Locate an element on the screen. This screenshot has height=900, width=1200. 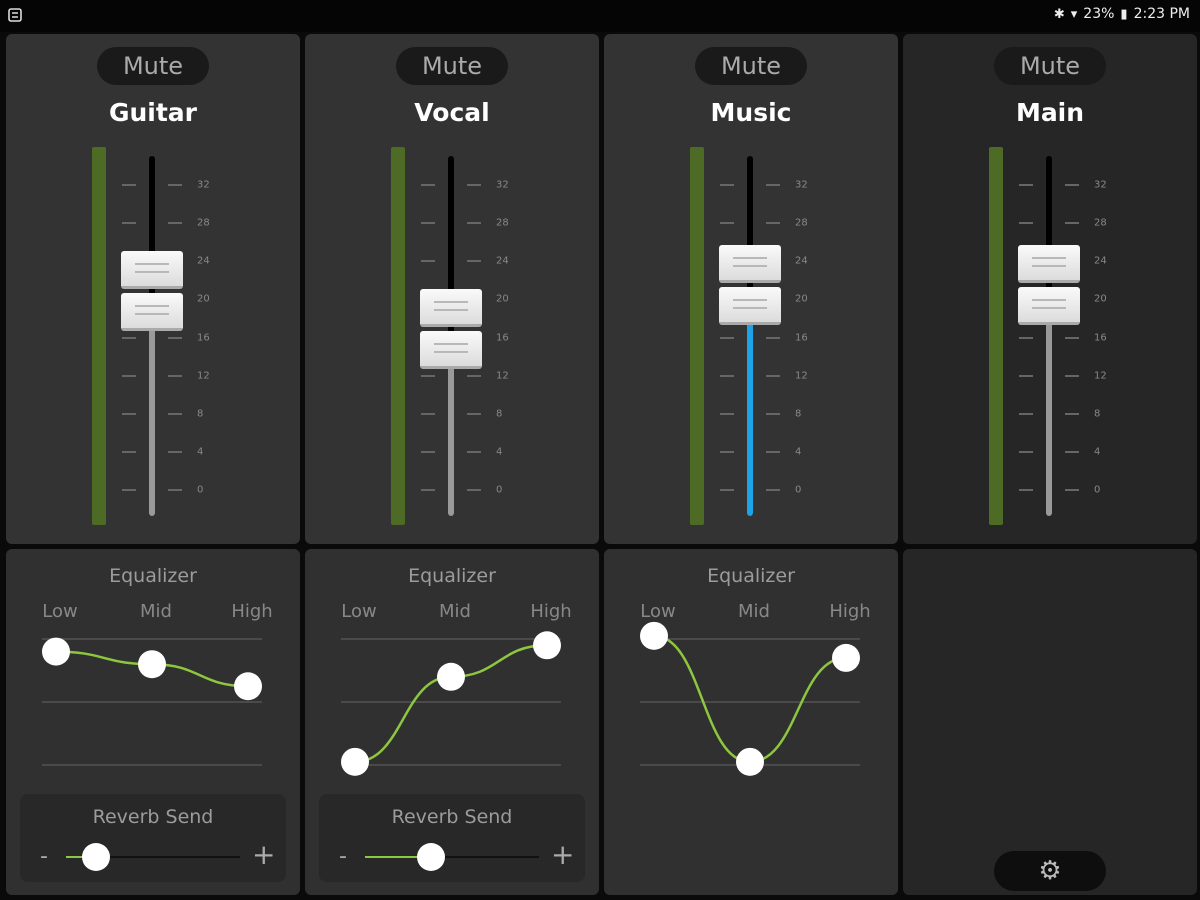
tick-label: 24 is located at coordinates (1100, 261).